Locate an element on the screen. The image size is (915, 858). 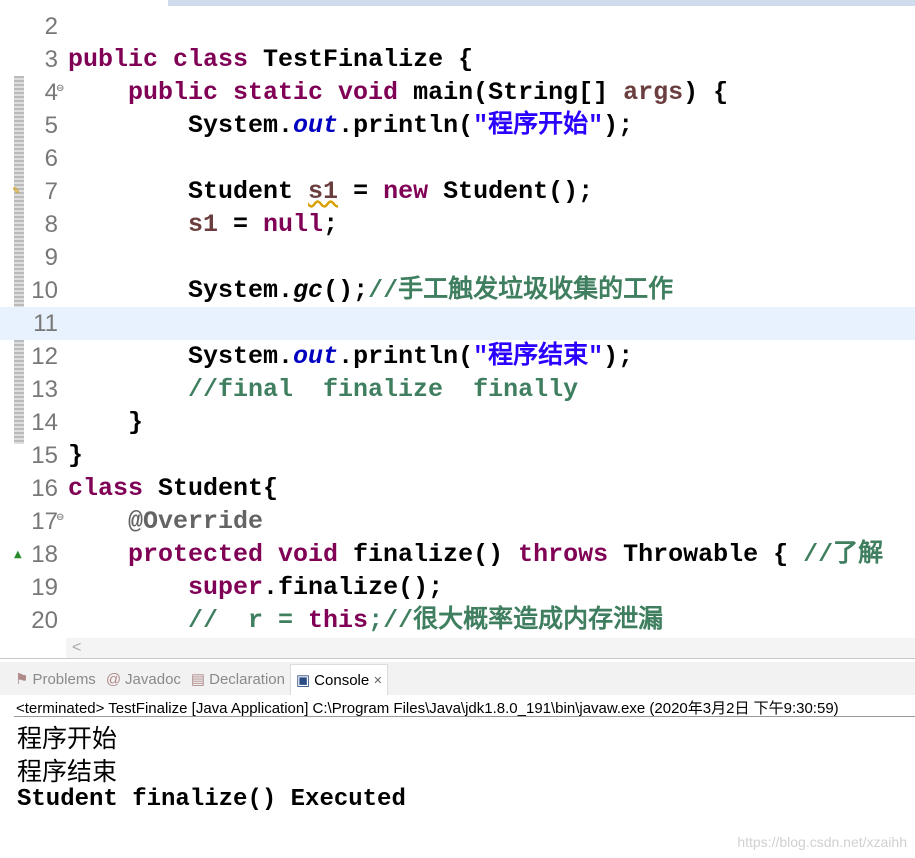
code-line: 5 System.out.println("程序开始"); is located at coordinates (457, 125).